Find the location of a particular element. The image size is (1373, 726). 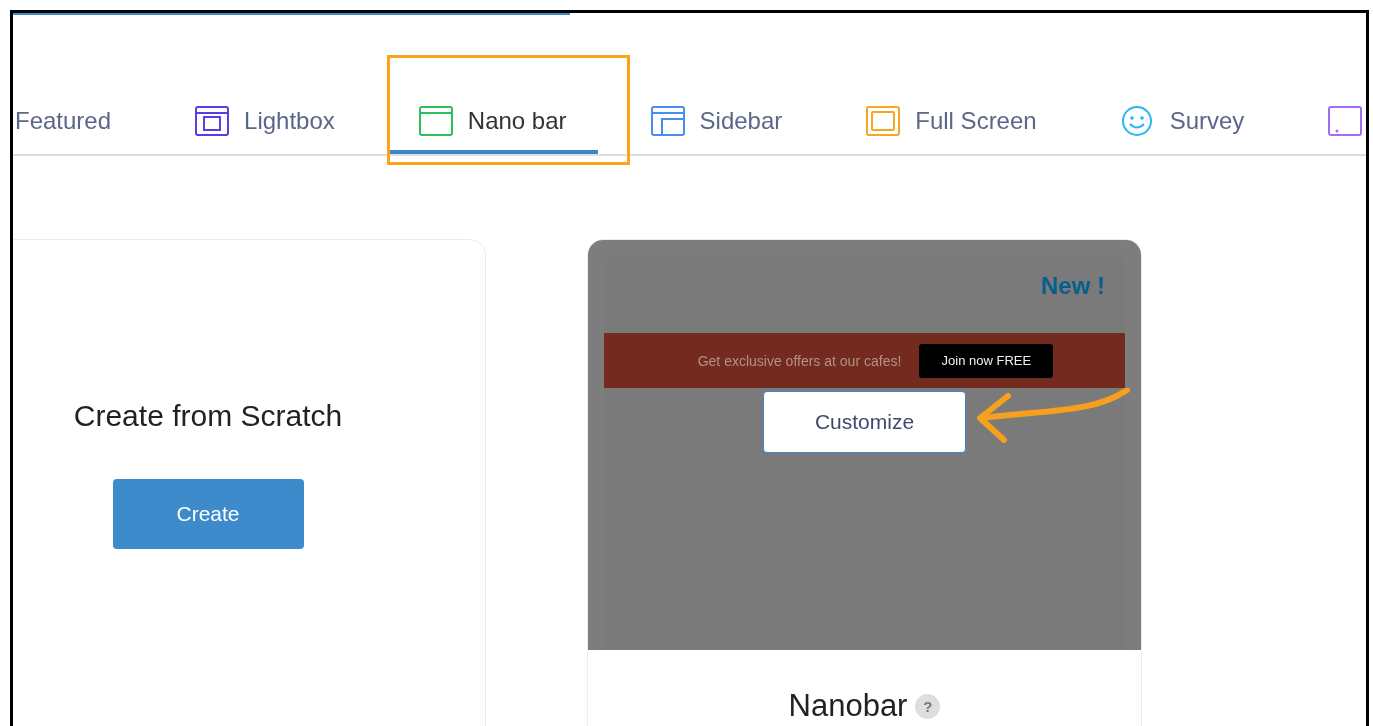

tab: Sidebar is located at coordinates (716, 130).